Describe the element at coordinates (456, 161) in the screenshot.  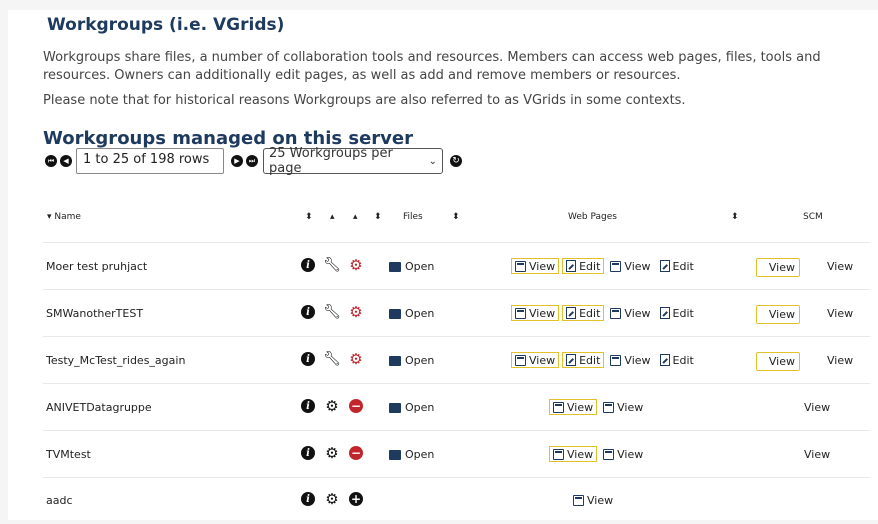
I see `refresh-icon: ↻` at that location.